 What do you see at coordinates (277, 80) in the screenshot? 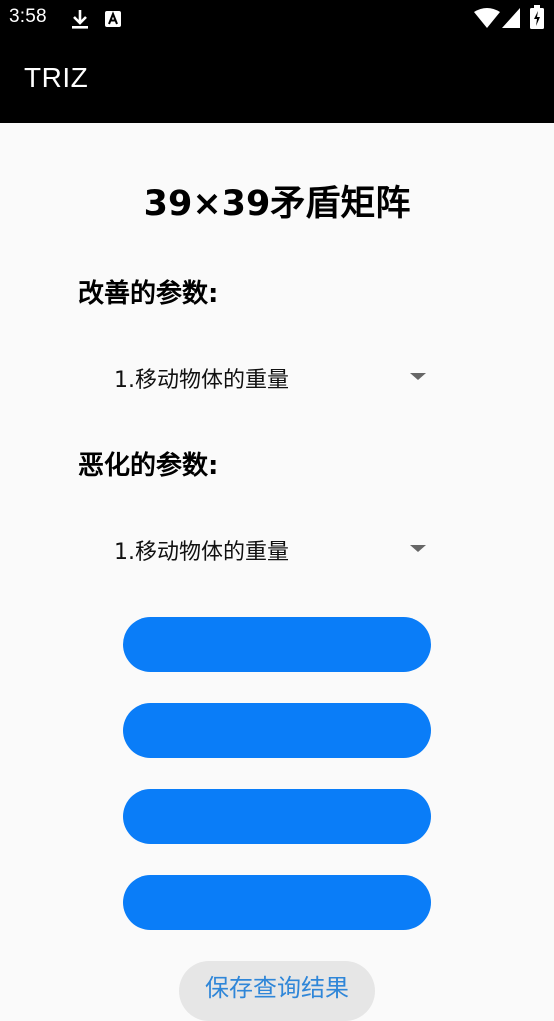
I see `app-bar: TRIZ` at bounding box center [277, 80].